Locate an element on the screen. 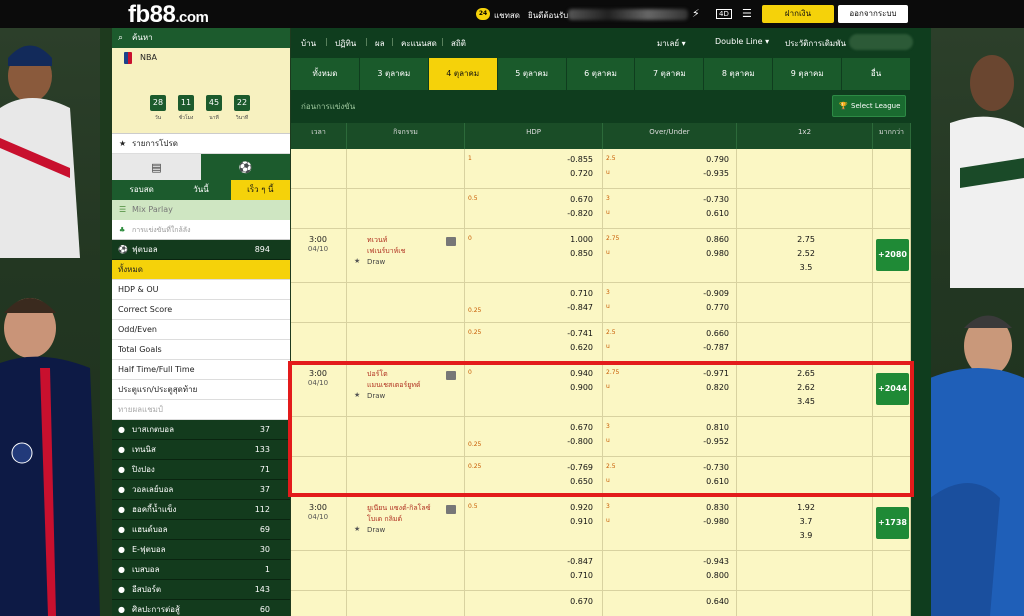  select-league-button: 🏆 Select League is located at coordinates (869, 106).